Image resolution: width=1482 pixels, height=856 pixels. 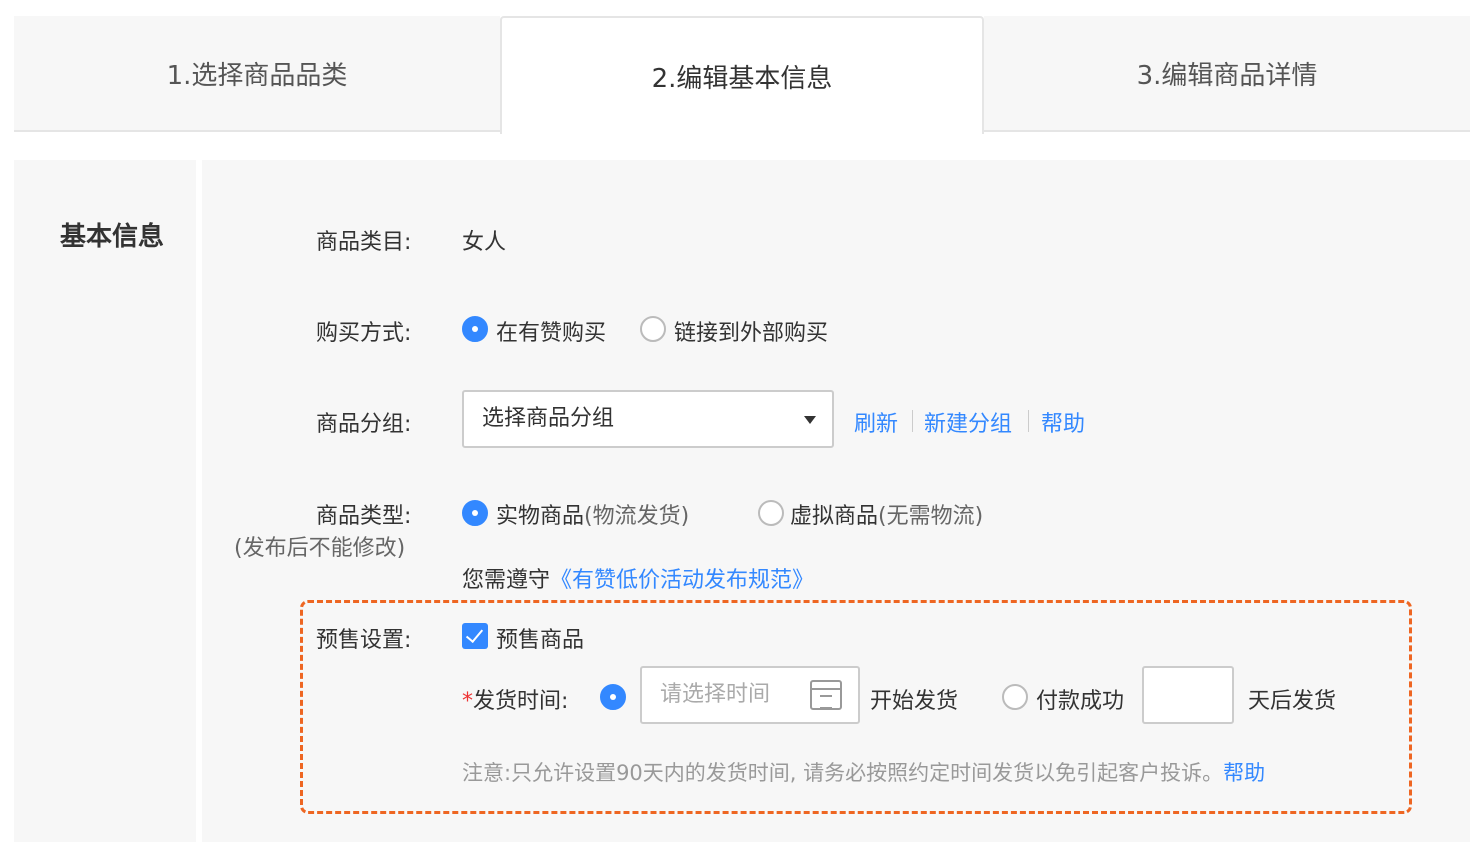 What do you see at coordinates (475, 513) in the screenshot?
I see `type-radio-physical` at bounding box center [475, 513].